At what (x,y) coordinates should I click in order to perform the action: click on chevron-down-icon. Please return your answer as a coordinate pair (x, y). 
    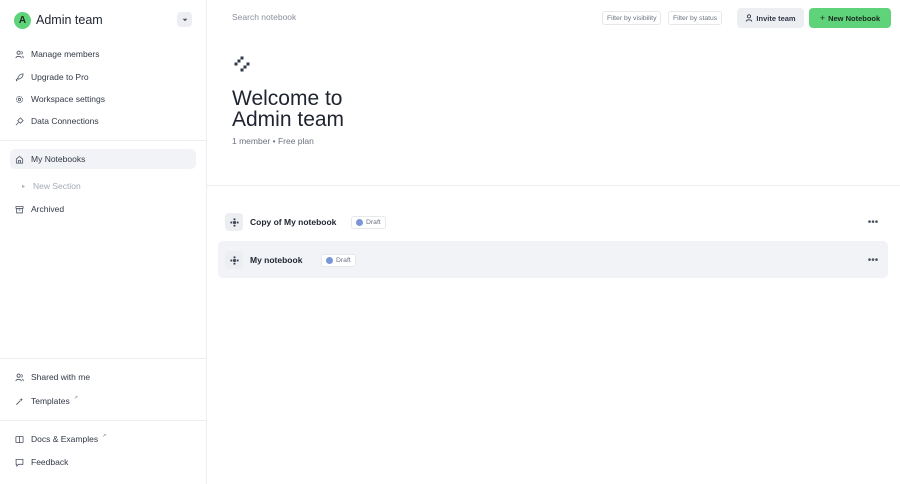
    Looking at the image, I should click on (184, 19).